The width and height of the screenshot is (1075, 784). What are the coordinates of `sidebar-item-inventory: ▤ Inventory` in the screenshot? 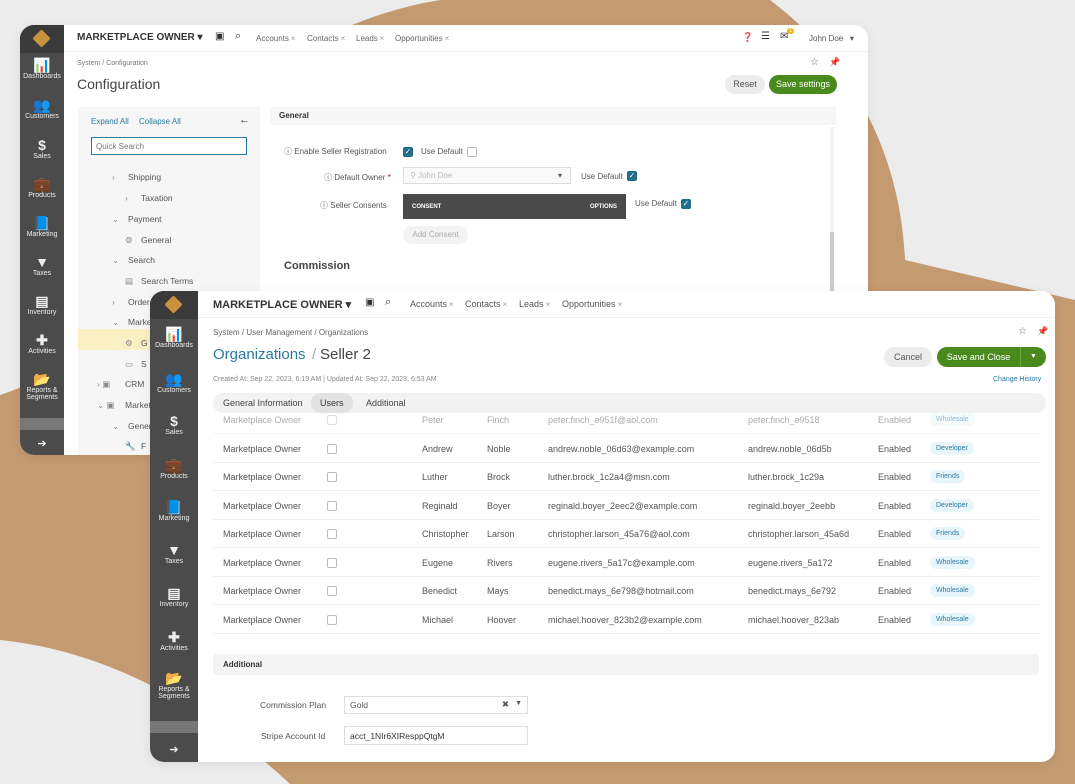 It's located at (42, 304).